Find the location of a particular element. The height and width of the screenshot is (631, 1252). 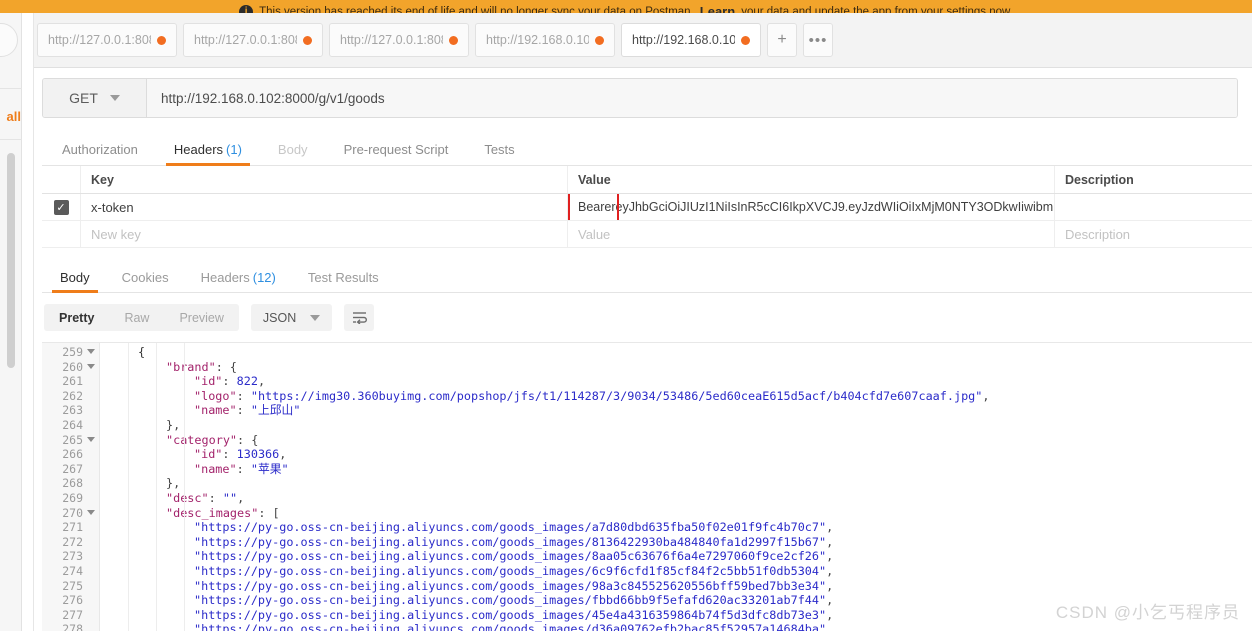

column-header-key: Key is located at coordinates (324, 179).